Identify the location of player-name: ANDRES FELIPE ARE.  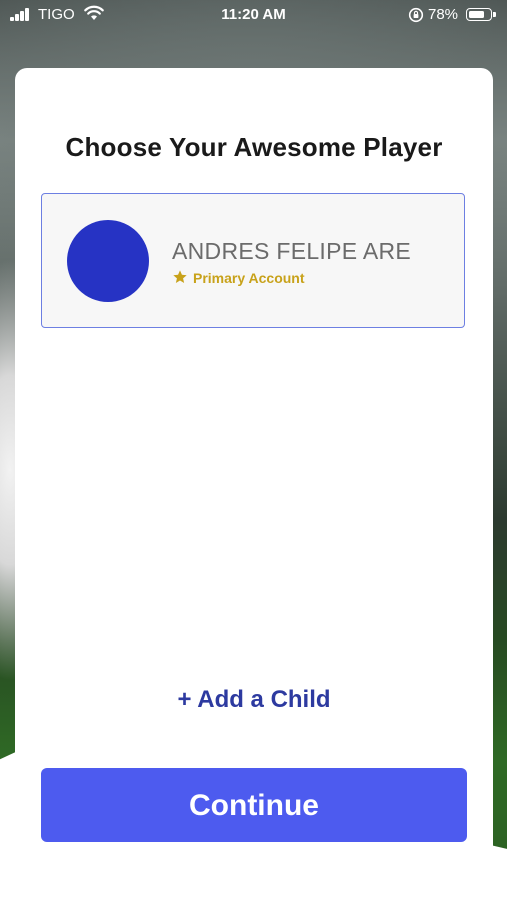
(292, 251).